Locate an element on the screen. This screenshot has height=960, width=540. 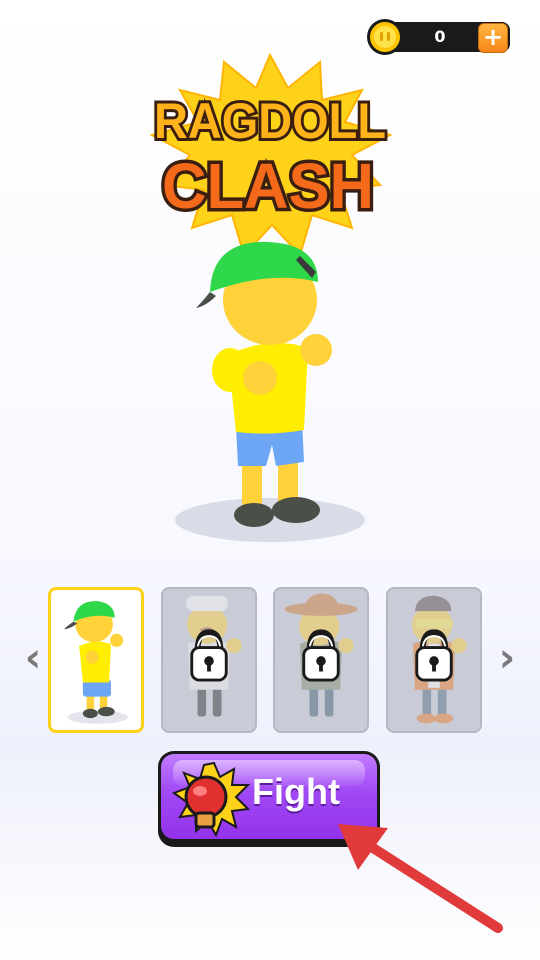
character-card-sunglasses is located at coordinates (434, 660).